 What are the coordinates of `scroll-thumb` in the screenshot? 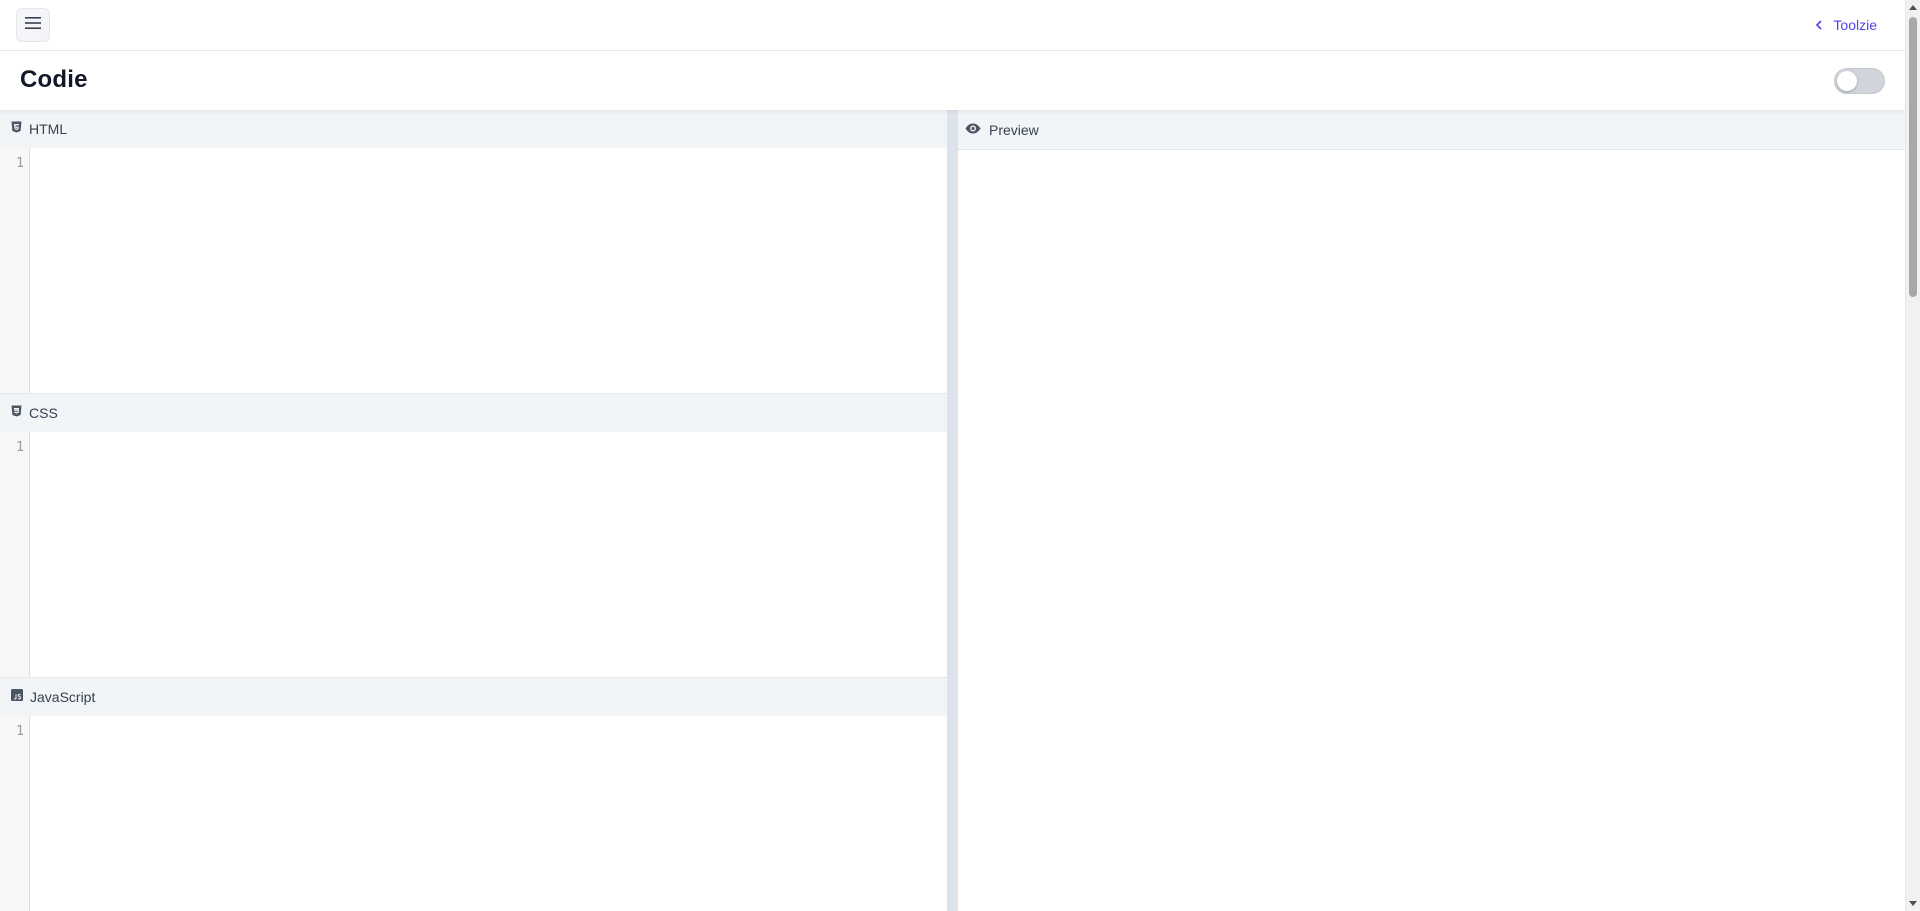 It's located at (1913, 157).